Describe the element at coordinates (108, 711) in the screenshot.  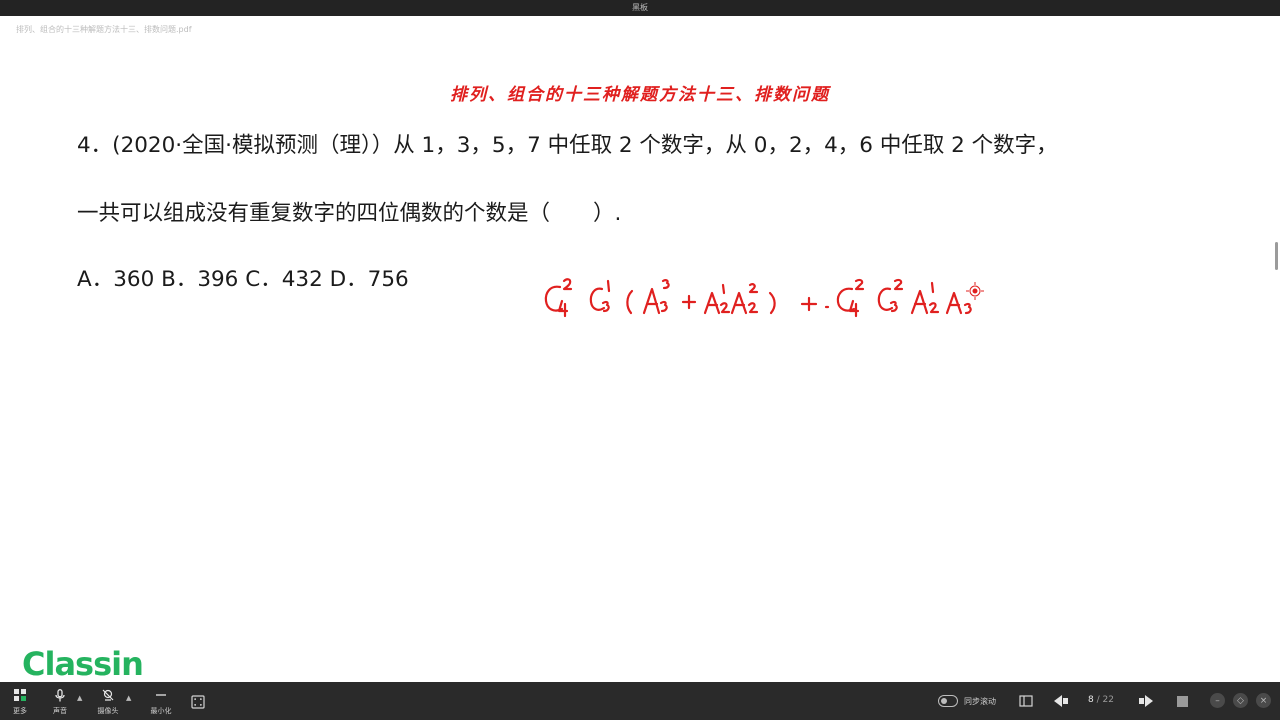
I see `camera-label: 摄像头` at that location.